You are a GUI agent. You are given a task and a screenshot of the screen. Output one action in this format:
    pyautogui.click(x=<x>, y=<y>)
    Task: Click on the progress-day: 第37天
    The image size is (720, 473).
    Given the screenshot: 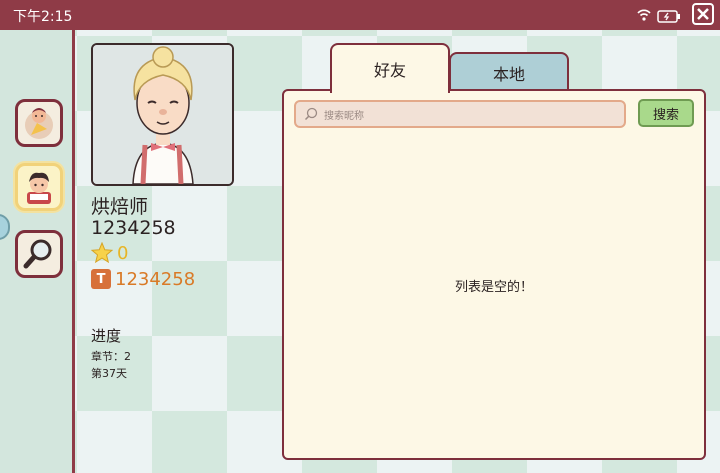 What is the action you would take?
    pyautogui.click(x=109, y=373)
    